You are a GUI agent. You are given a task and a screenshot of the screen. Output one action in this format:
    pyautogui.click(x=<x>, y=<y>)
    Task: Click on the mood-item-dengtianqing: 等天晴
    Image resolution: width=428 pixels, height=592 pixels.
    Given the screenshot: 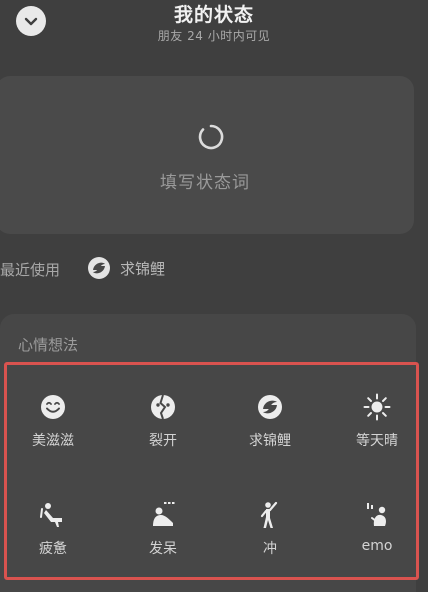 What is the action you would take?
    pyautogui.click(x=377, y=427)
    